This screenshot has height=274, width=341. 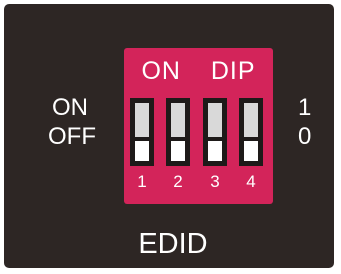 What do you see at coordinates (305, 136) in the screenshot?
I see `state-zero-label: 0` at bounding box center [305, 136].